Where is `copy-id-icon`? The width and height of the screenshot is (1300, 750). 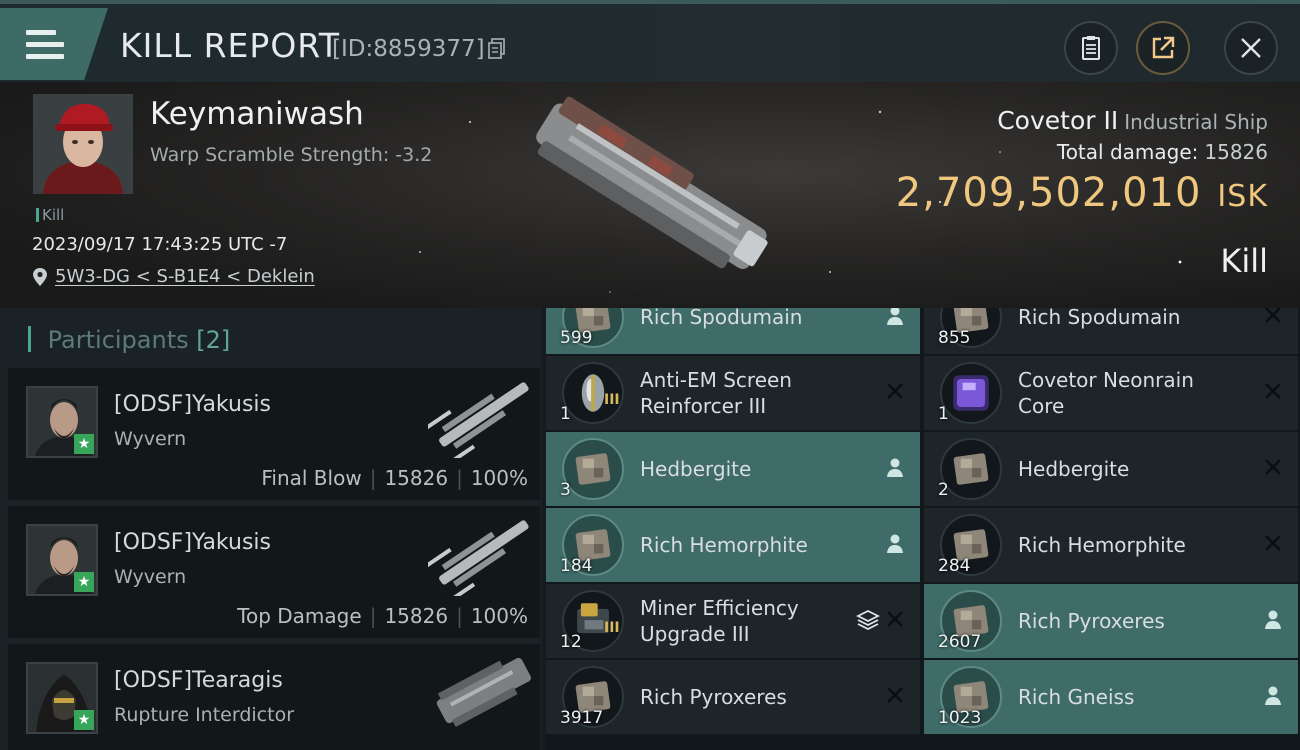
copy-id-icon is located at coordinates (497, 49).